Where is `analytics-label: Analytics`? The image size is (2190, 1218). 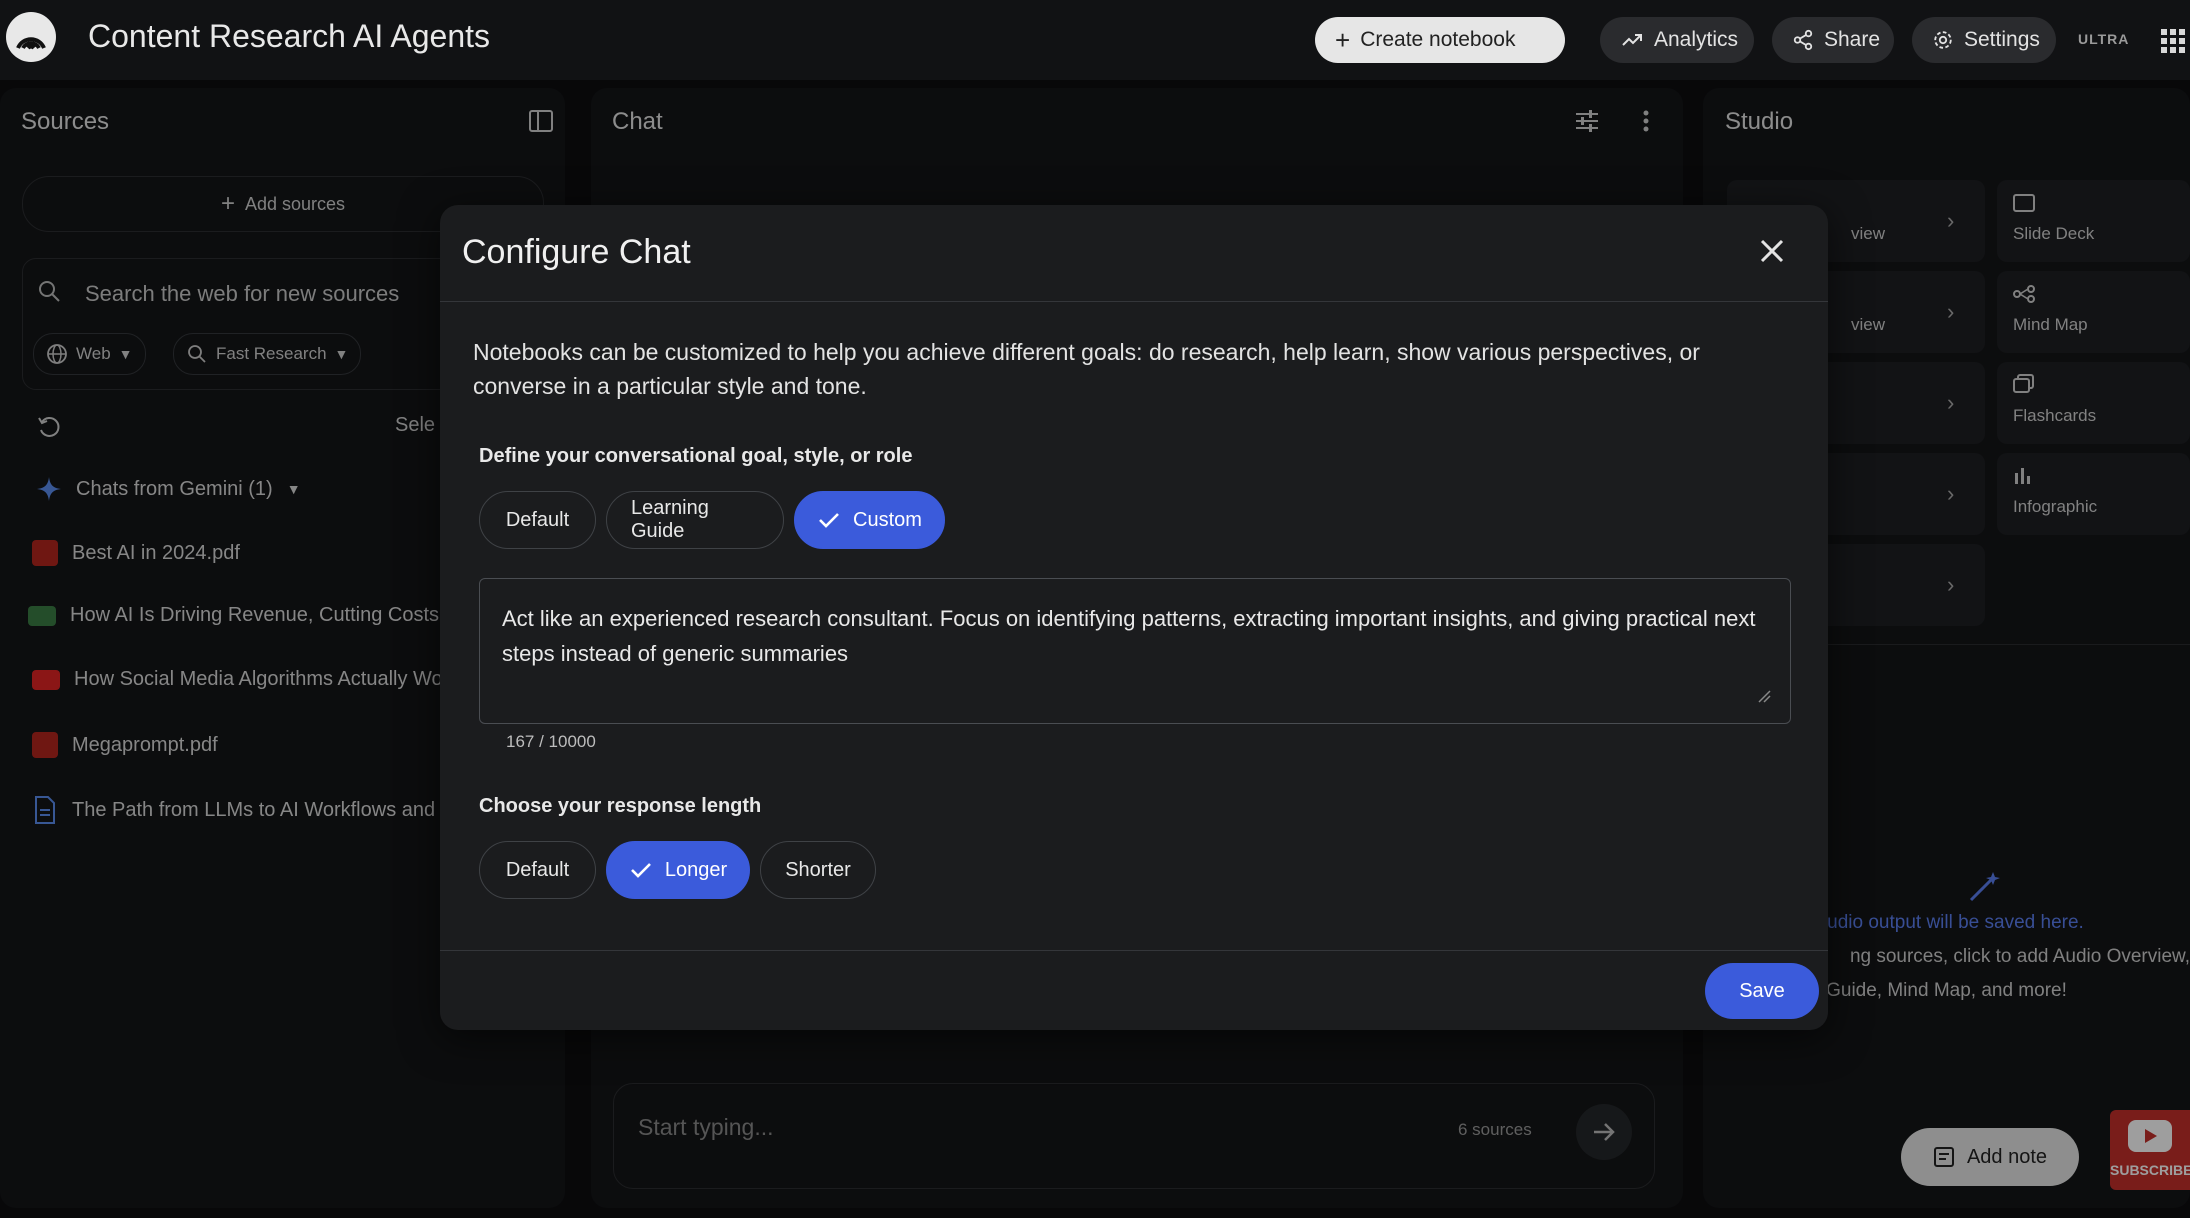
analytics-label: Analytics is located at coordinates (1696, 39).